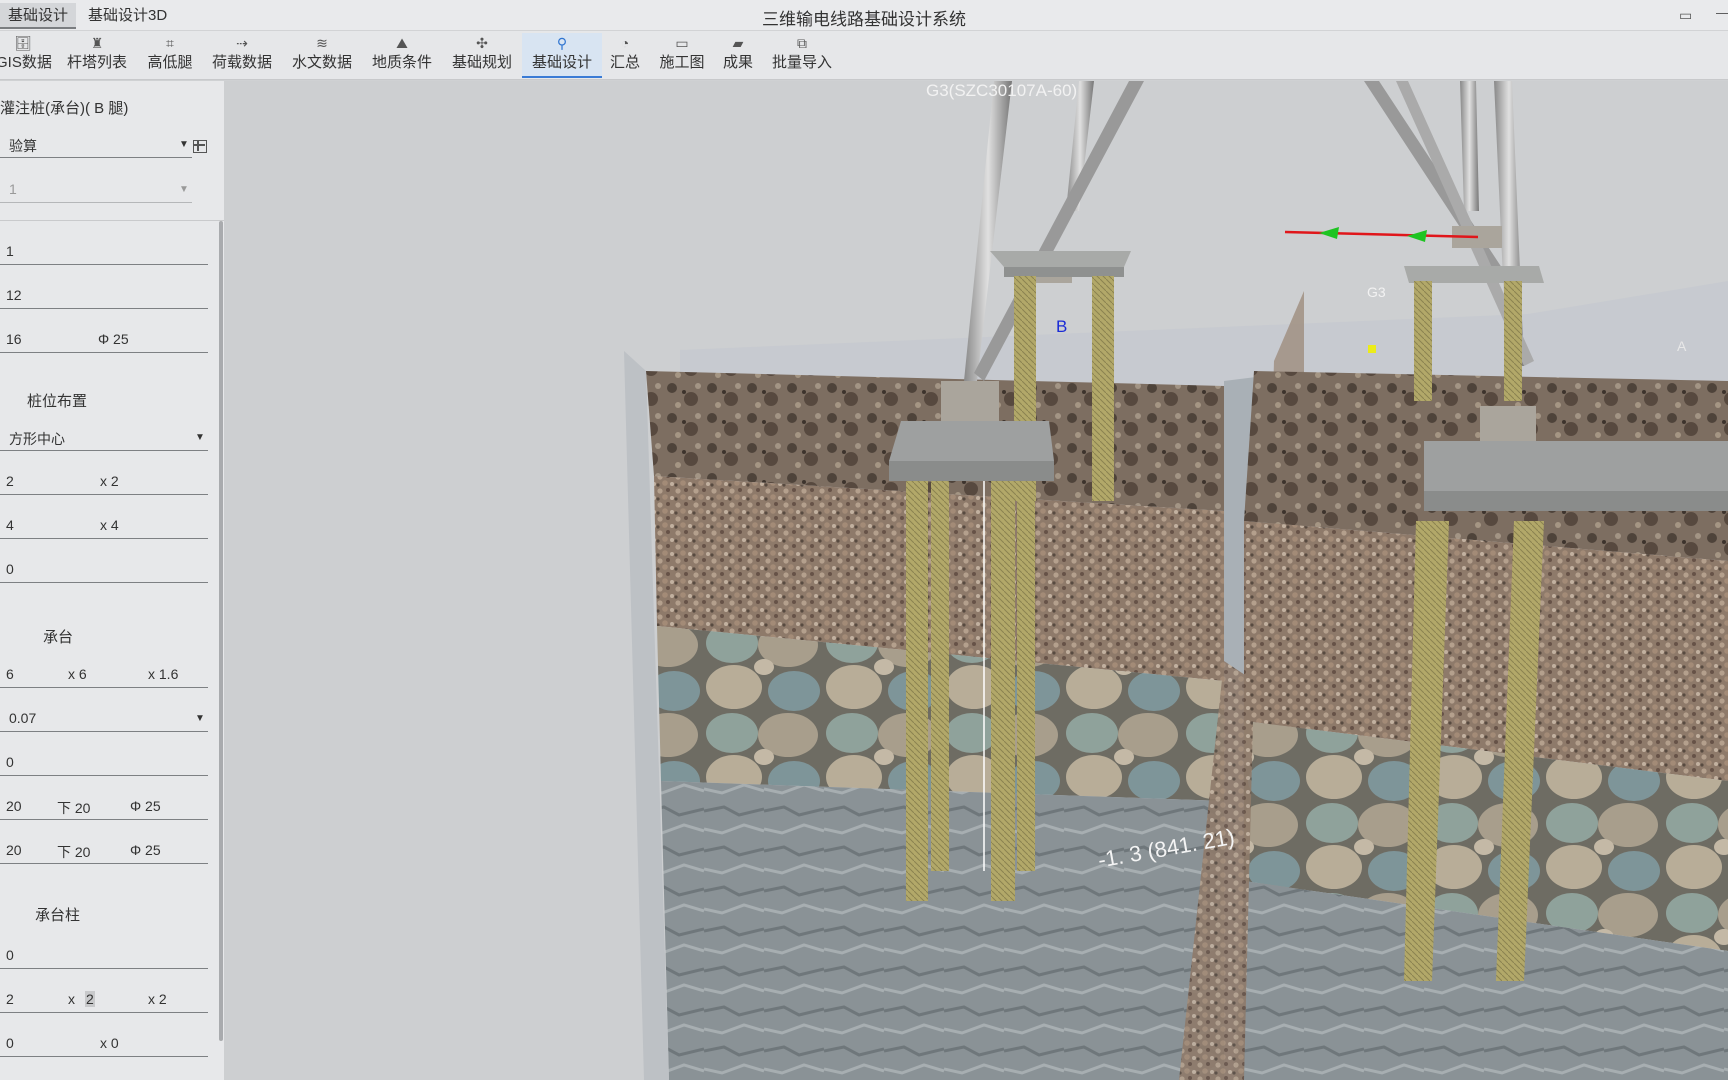  Describe the element at coordinates (10, 762) in the screenshot. I see `cap-field-zero-value: 0` at that location.